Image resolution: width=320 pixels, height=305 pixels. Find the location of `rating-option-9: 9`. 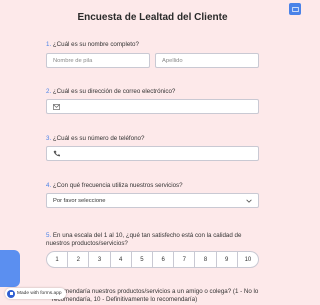

rating-option-9: 9 is located at coordinates (227, 259).